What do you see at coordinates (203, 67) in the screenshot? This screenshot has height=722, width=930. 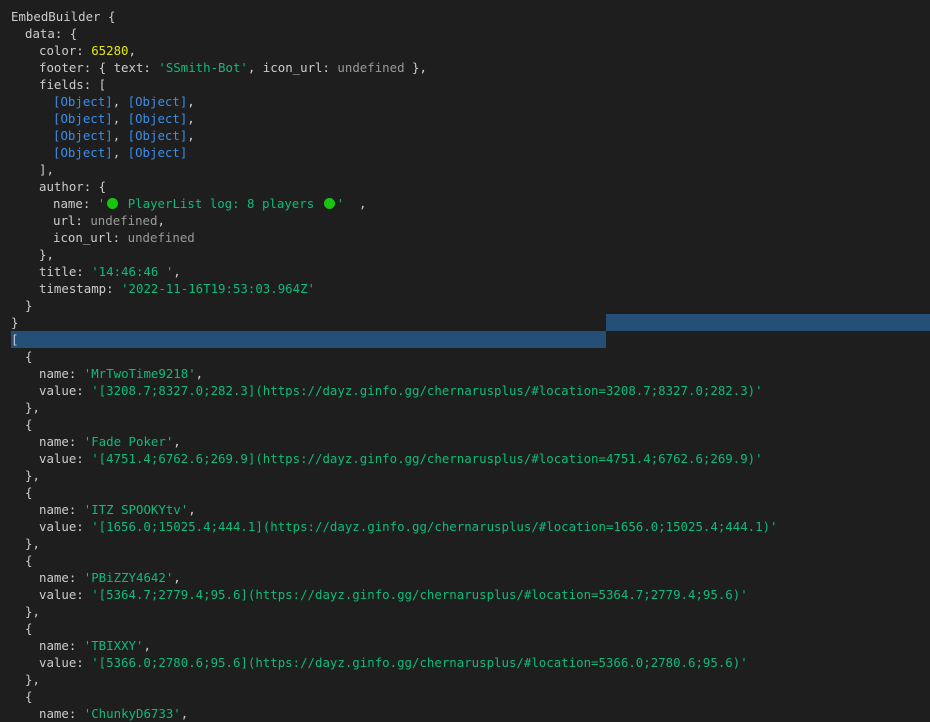 I see `footer-text: 'SSmith-Bot'` at bounding box center [203, 67].